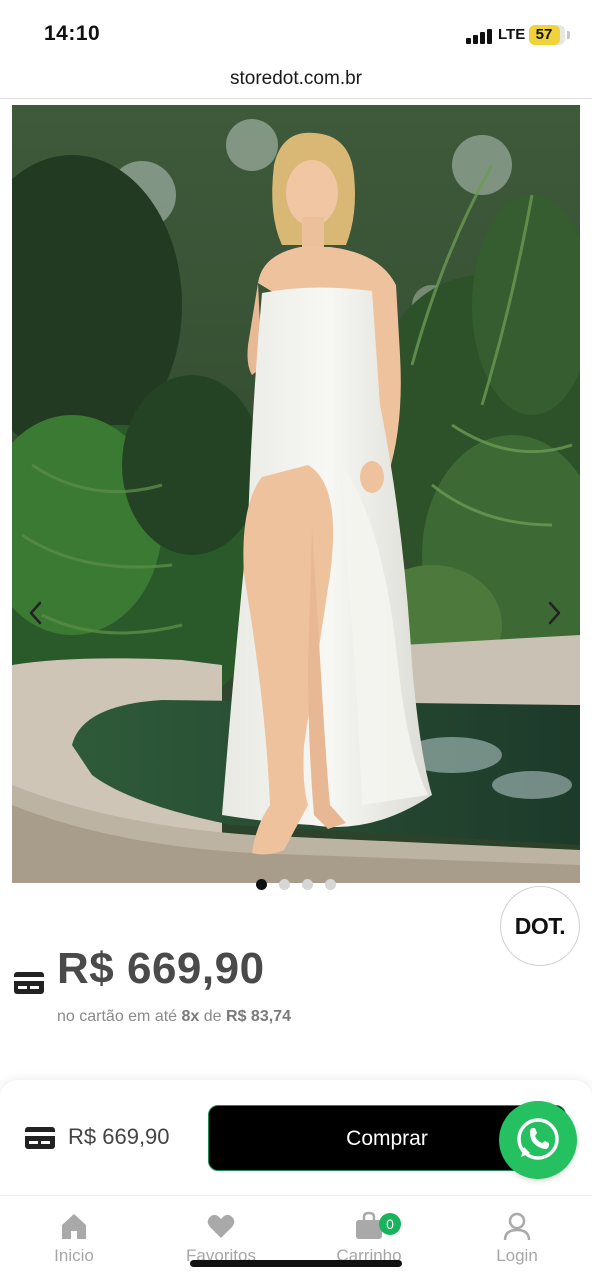 Image resolution: width=592 pixels, height=1280 pixels. Describe the element at coordinates (212, 1016) in the screenshot. I see `installment-middle: de` at that location.